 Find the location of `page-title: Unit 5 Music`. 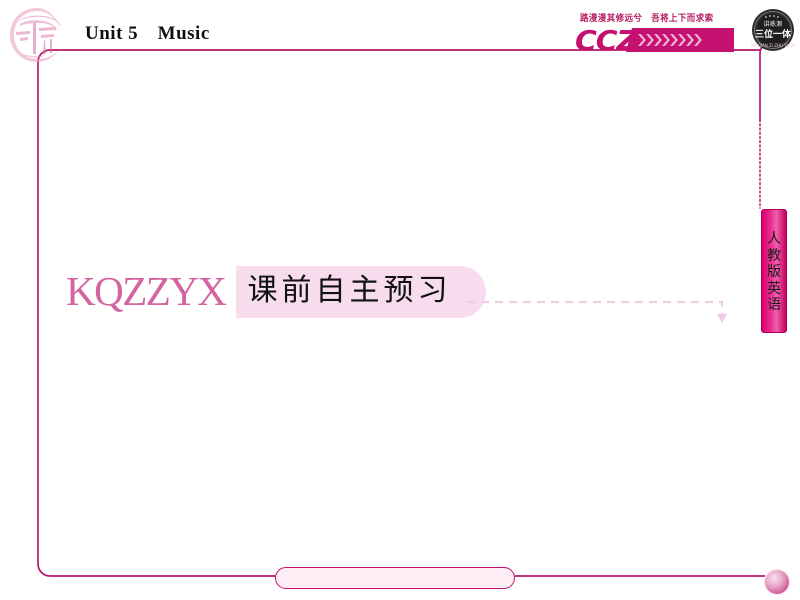

page-title: Unit 5 Music is located at coordinates (147, 33).